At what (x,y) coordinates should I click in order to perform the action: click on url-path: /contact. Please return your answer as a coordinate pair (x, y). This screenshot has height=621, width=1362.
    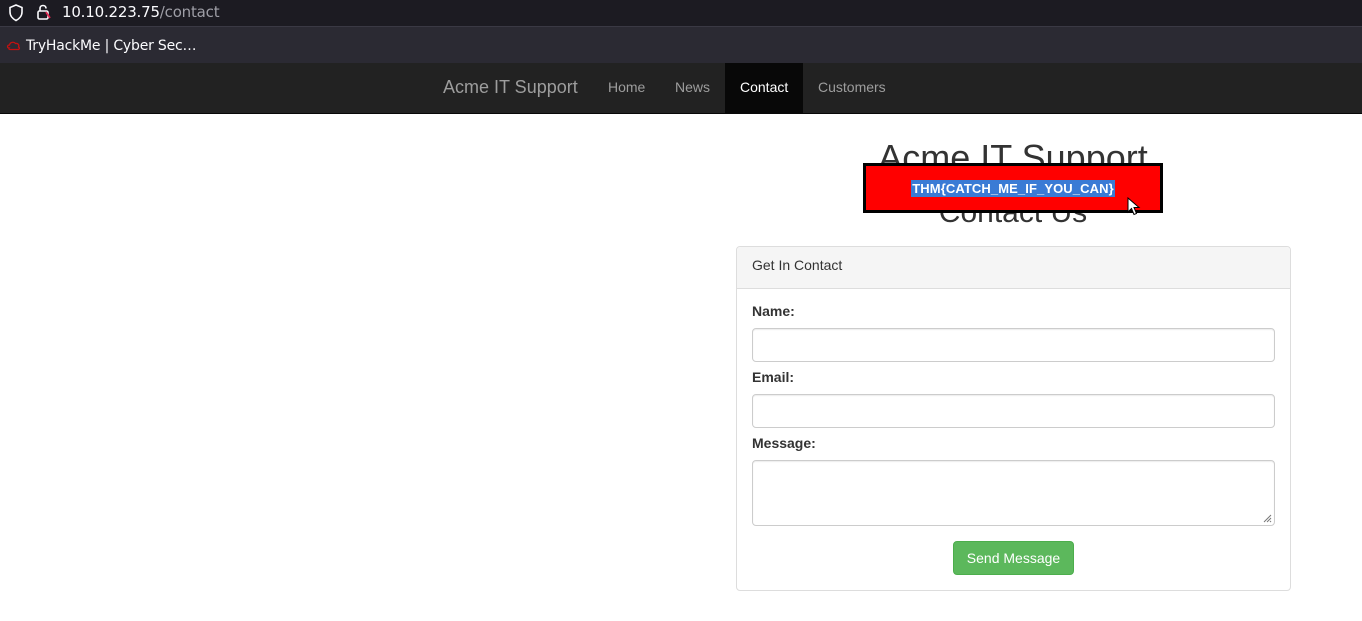
    Looking at the image, I should click on (189, 12).